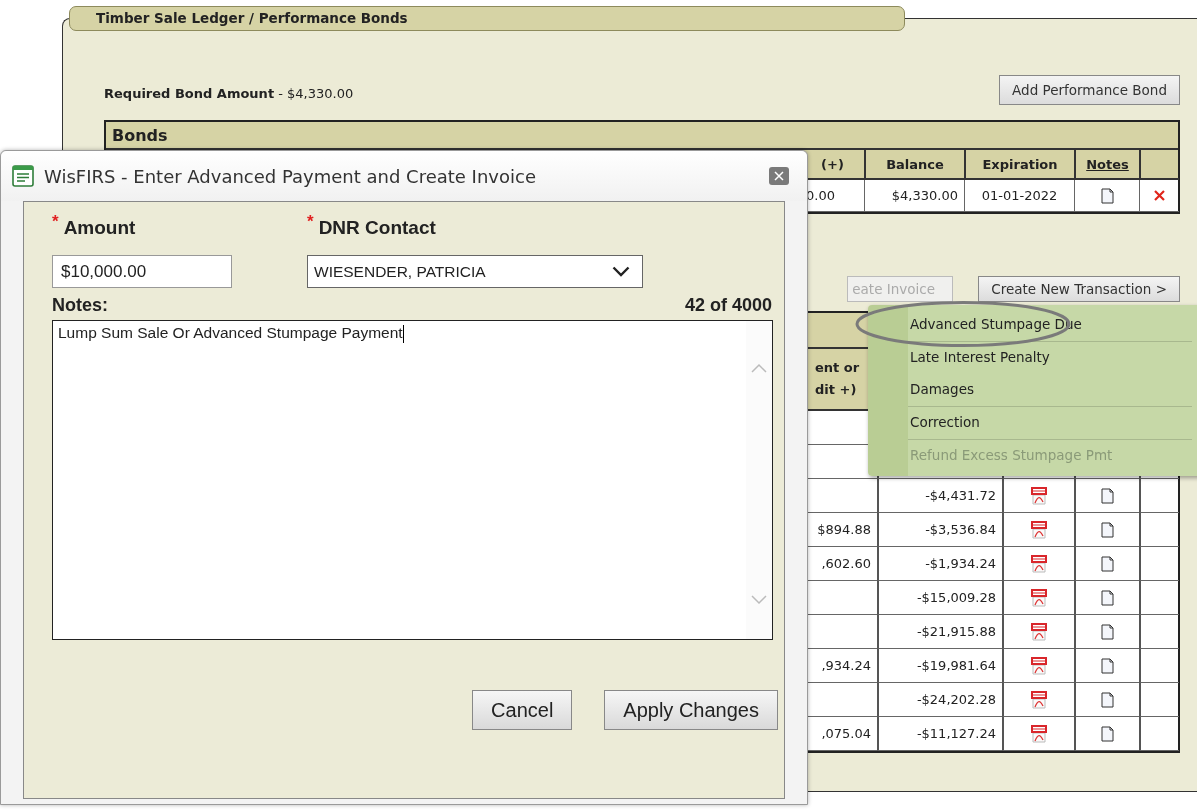 This screenshot has width=1197, height=812. I want to click on table-cell: -$21,915.88, so click(939, 632).